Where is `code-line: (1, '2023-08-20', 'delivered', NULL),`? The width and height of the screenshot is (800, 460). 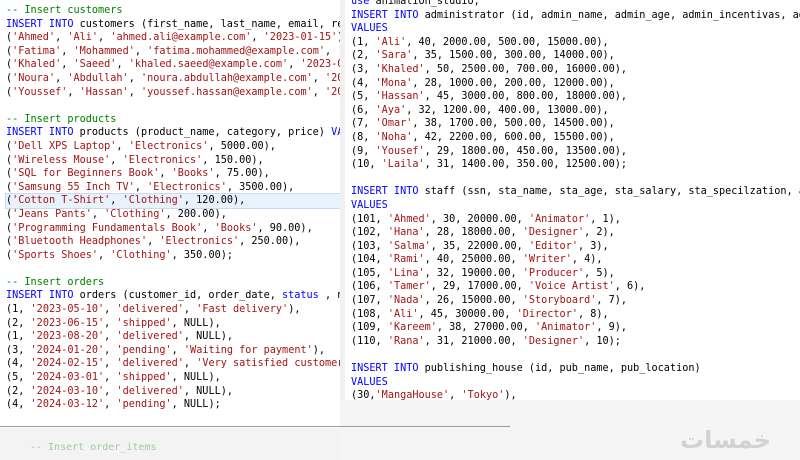
code-line: (1, '2023-08-20', 'delivered', NULL), is located at coordinates (173, 337).